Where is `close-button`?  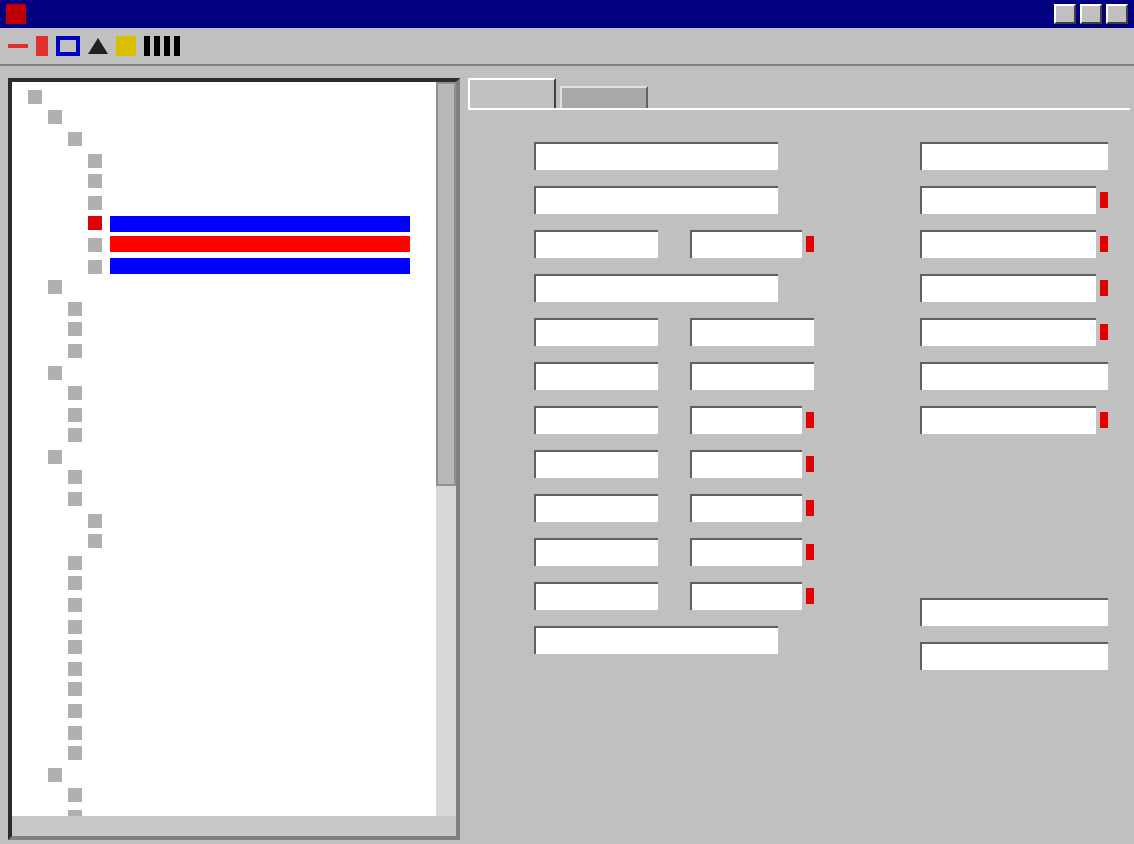
close-button is located at coordinates (1117, 14).